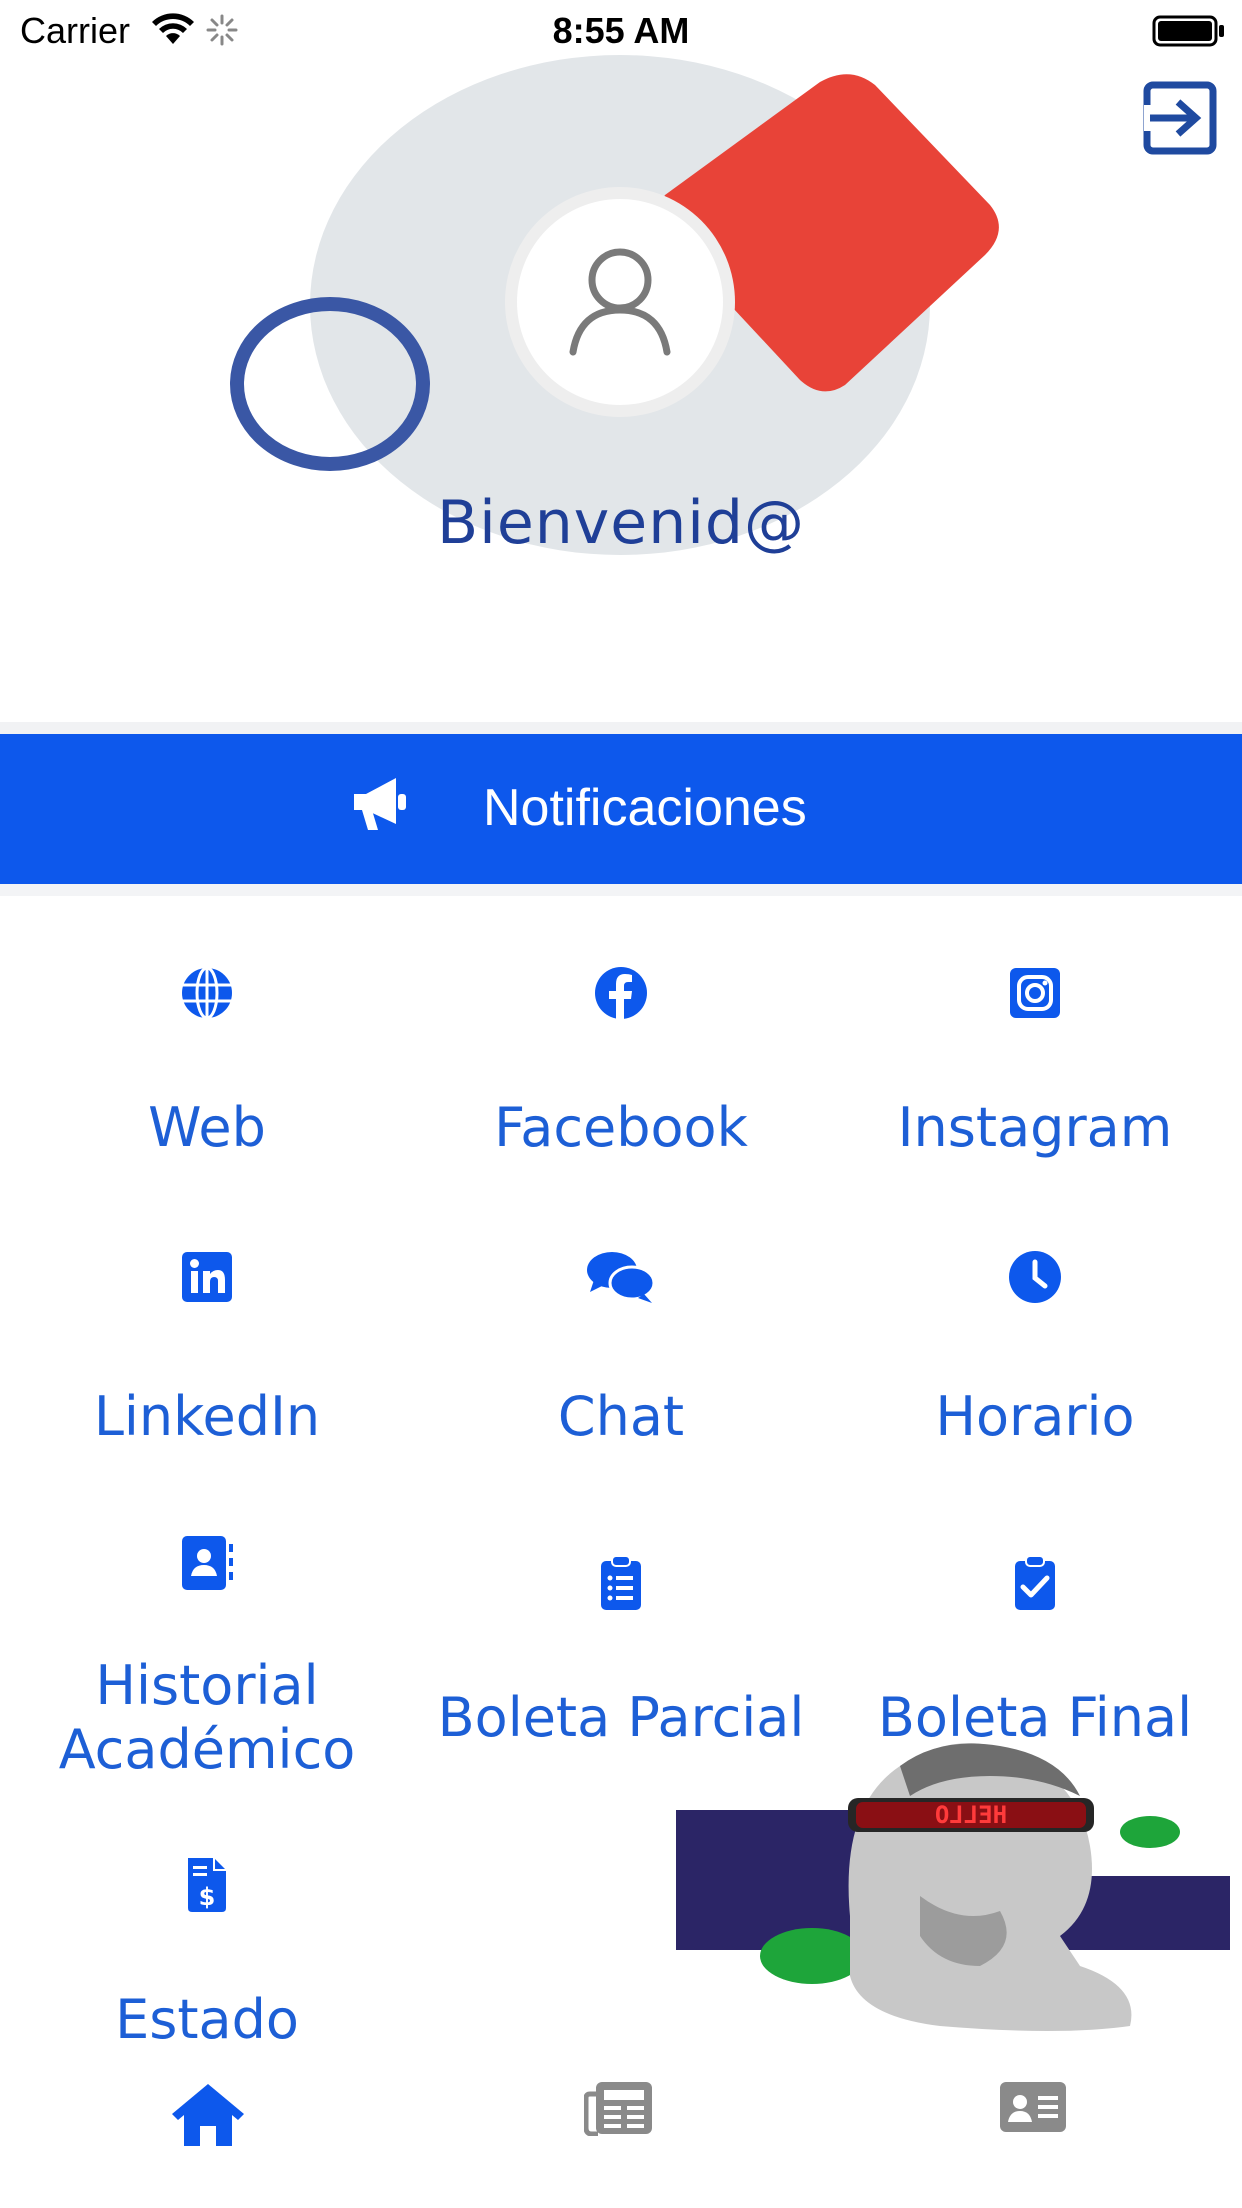  Describe the element at coordinates (207, 993) in the screenshot. I see `globe-icon` at that location.